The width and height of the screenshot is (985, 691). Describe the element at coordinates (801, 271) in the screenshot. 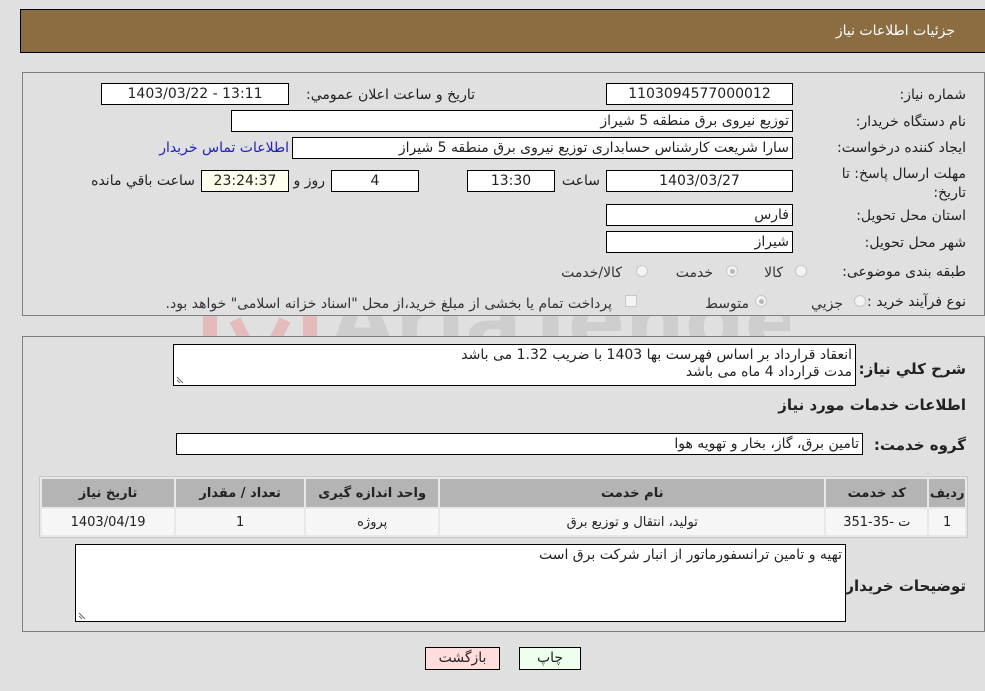

I see `category-goods-radio` at that location.